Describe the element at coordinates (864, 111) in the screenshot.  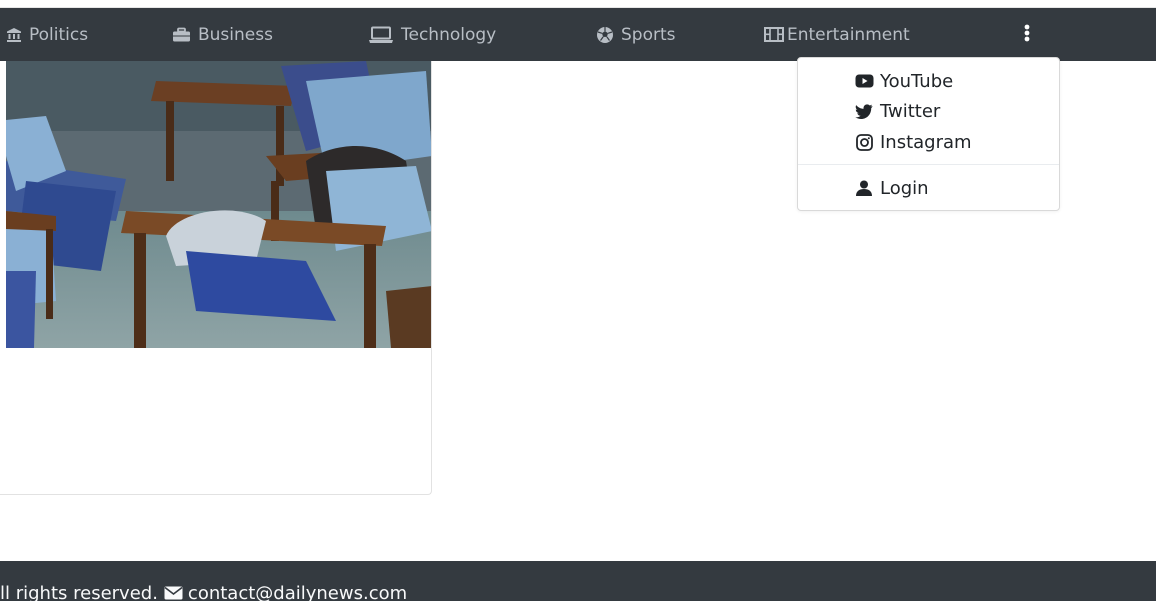
I see `twitter-icon` at that location.